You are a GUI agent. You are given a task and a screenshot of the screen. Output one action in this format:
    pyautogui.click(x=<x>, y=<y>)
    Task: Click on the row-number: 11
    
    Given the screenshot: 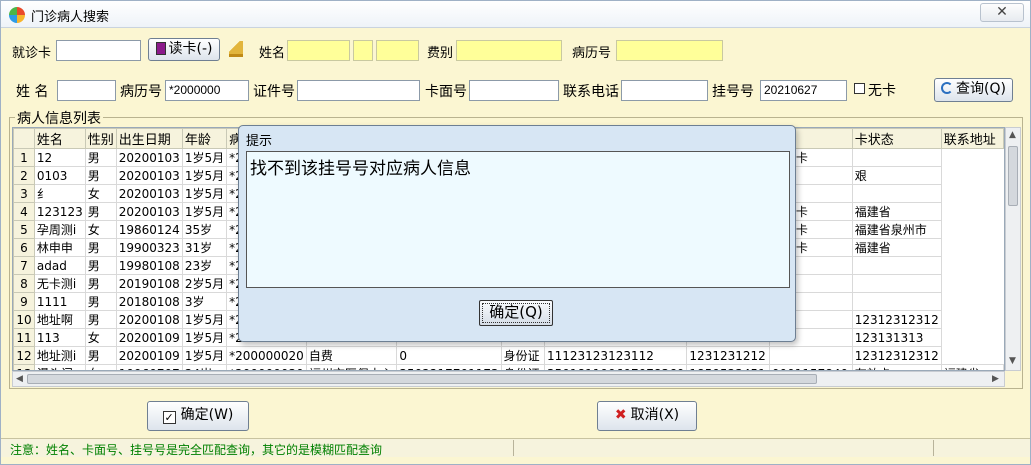 What is the action you would take?
    pyautogui.click(x=24, y=337)
    